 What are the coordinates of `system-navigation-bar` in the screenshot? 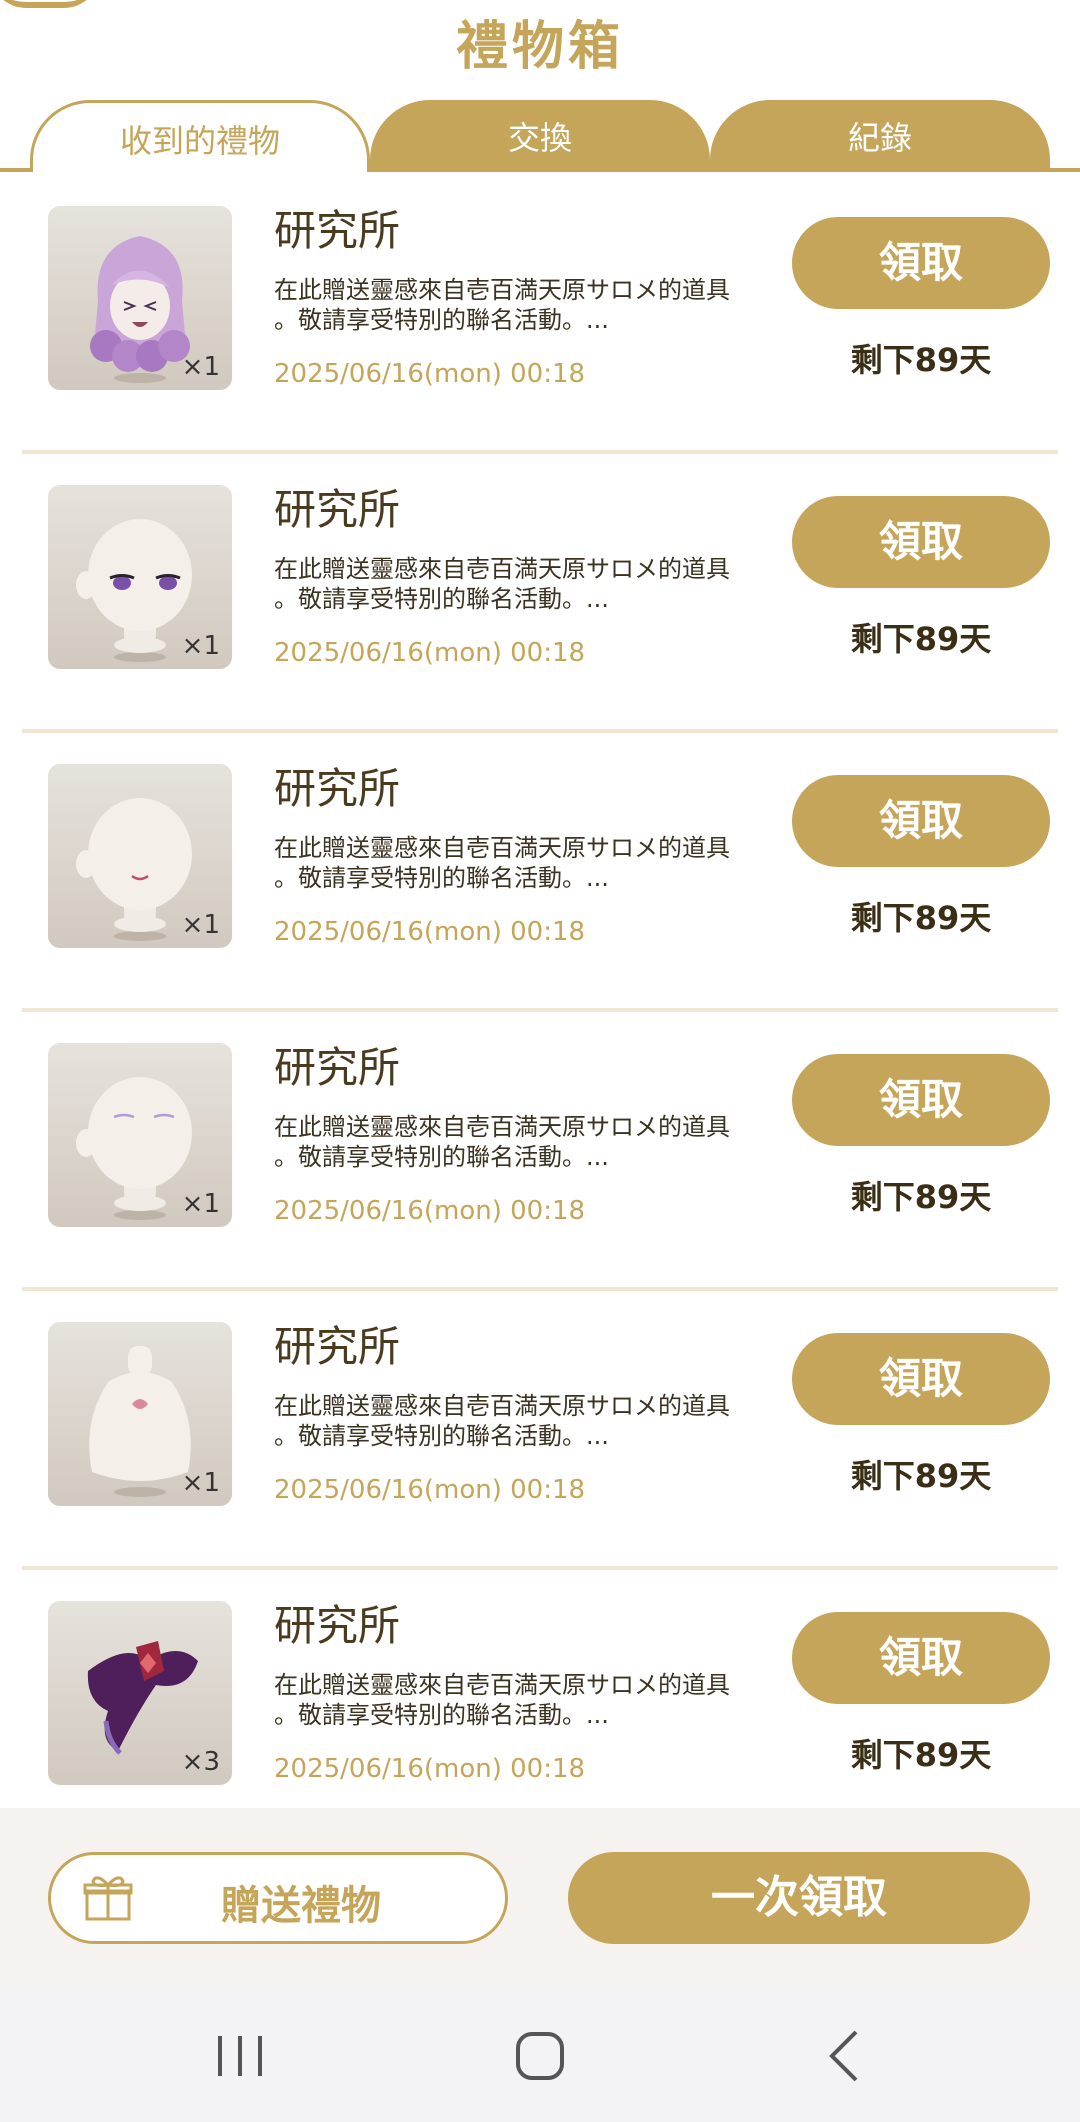 It's located at (540, 2054).